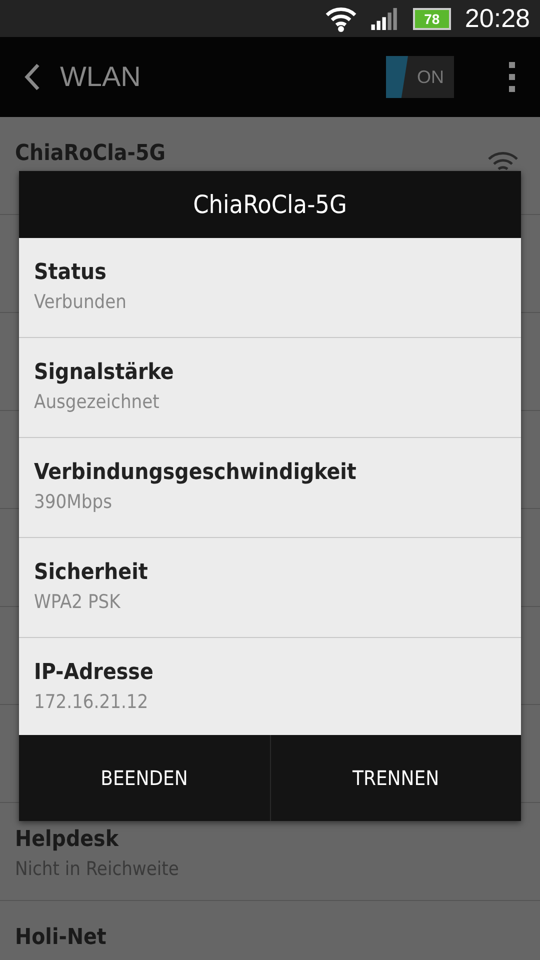  I want to click on network-item: Holi-Net, so click(270, 930).